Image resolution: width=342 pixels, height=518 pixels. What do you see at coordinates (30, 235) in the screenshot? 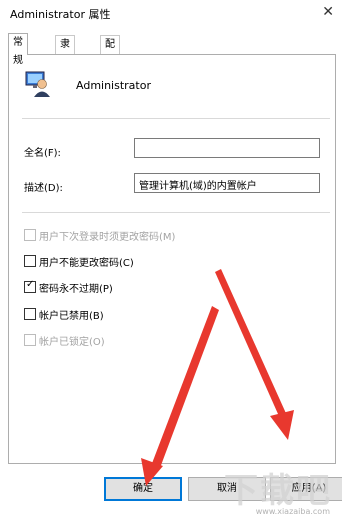
I see `must-change-password-checkbox` at bounding box center [30, 235].